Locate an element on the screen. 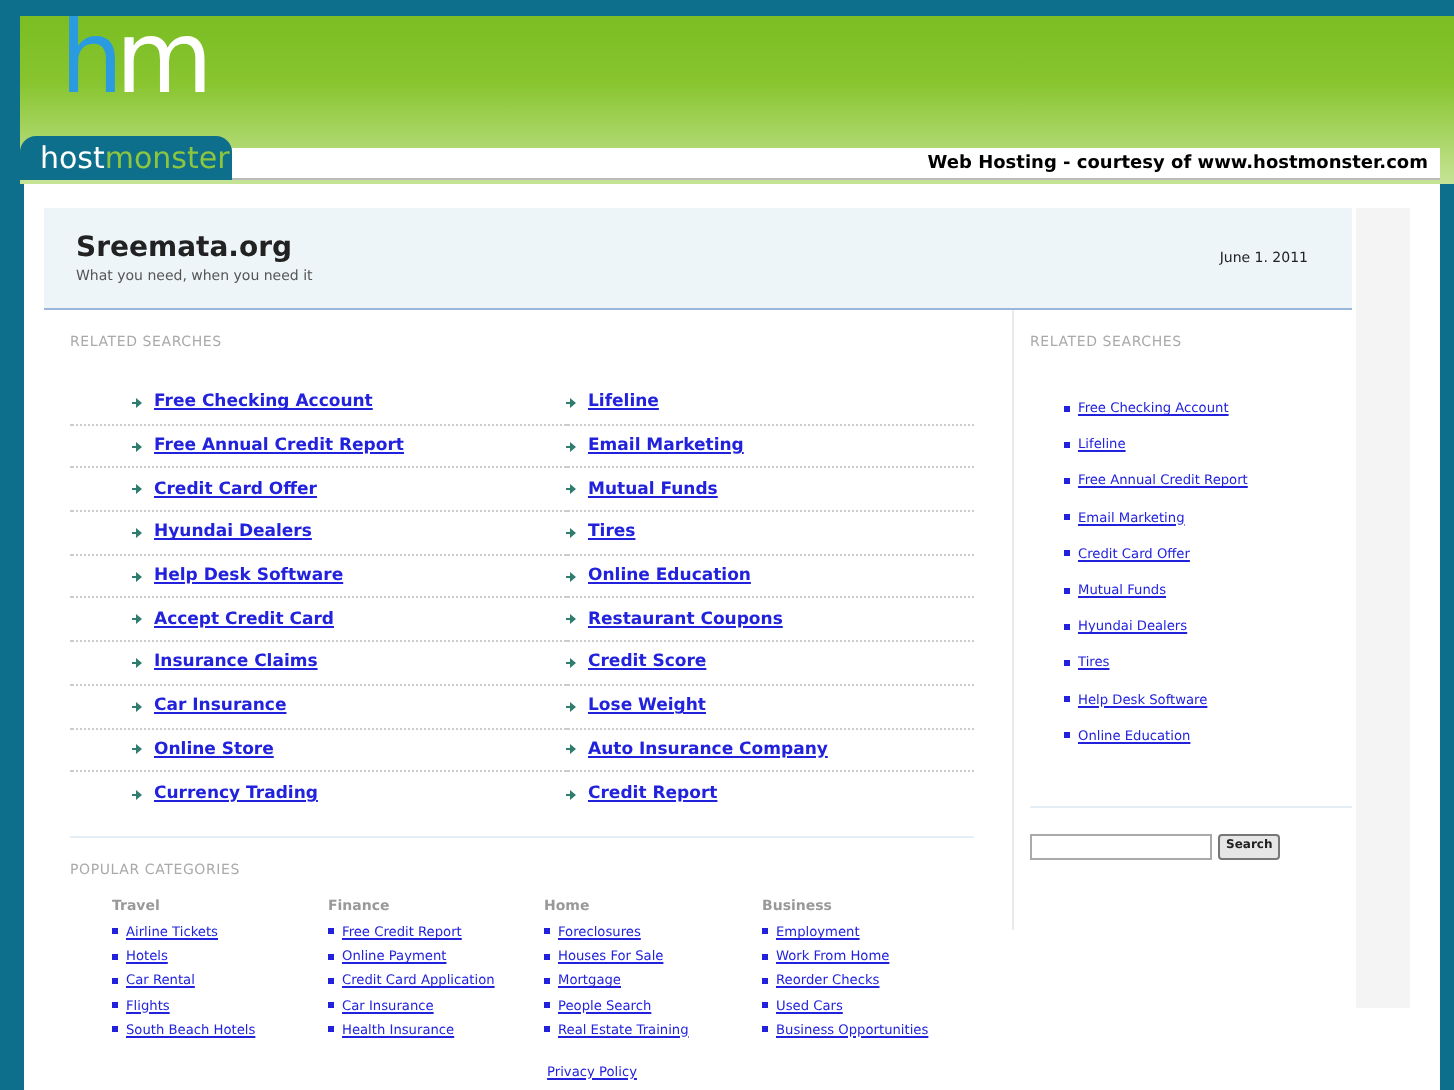 The width and height of the screenshot is (1454, 1090). search-link: Auto Insurance Company is located at coordinates (708, 749).